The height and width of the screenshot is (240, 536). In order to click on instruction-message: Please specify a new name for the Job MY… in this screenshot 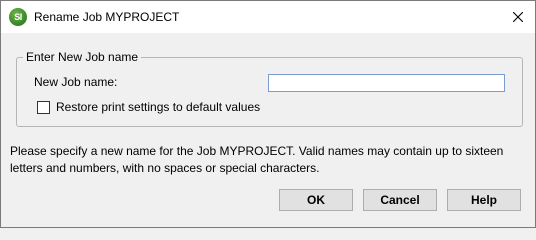, I will do `click(260, 160)`.